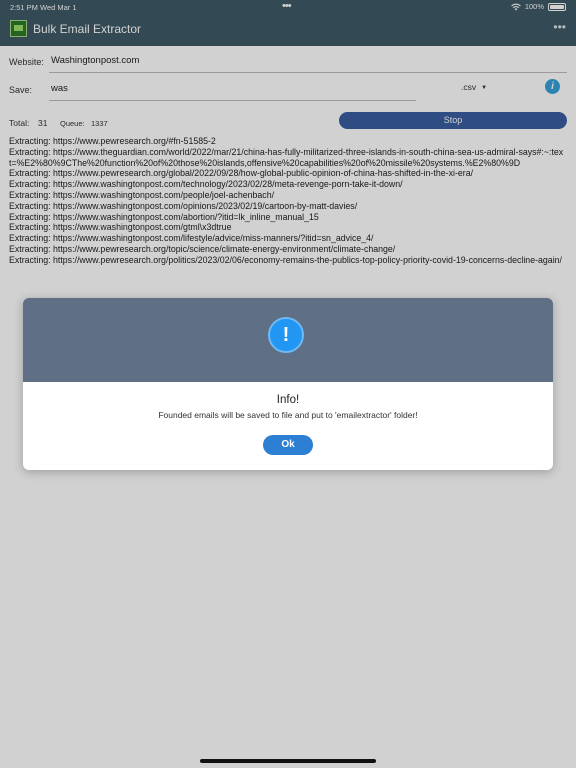  Describe the element at coordinates (288, 400) in the screenshot. I see `dialog-title: Info!` at that location.